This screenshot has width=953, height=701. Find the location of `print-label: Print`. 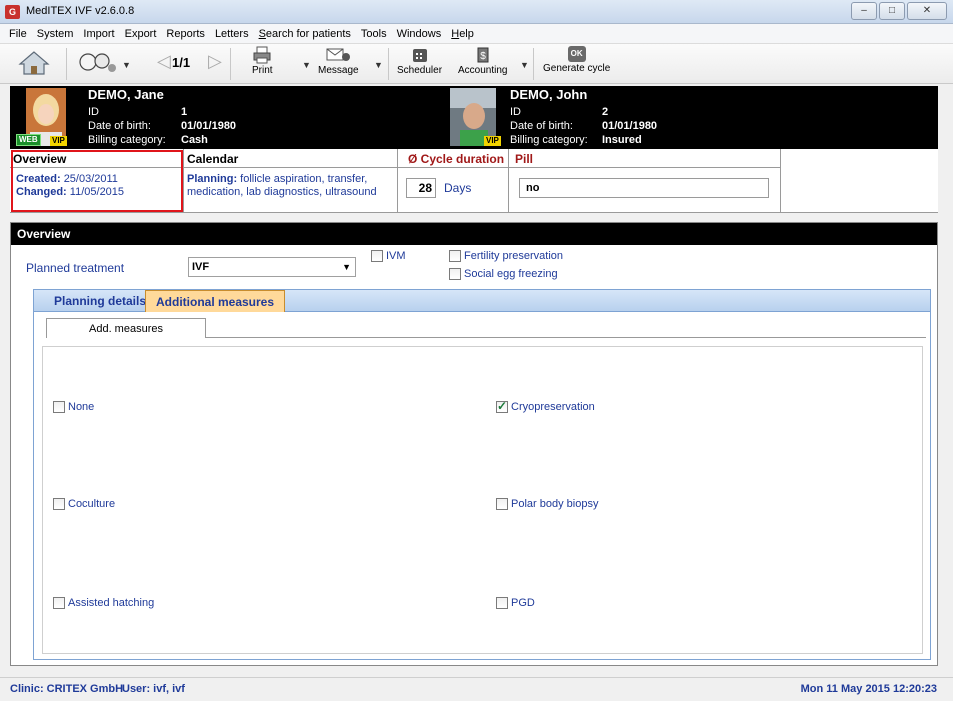

print-label: Print is located at coordinates (262, 70).